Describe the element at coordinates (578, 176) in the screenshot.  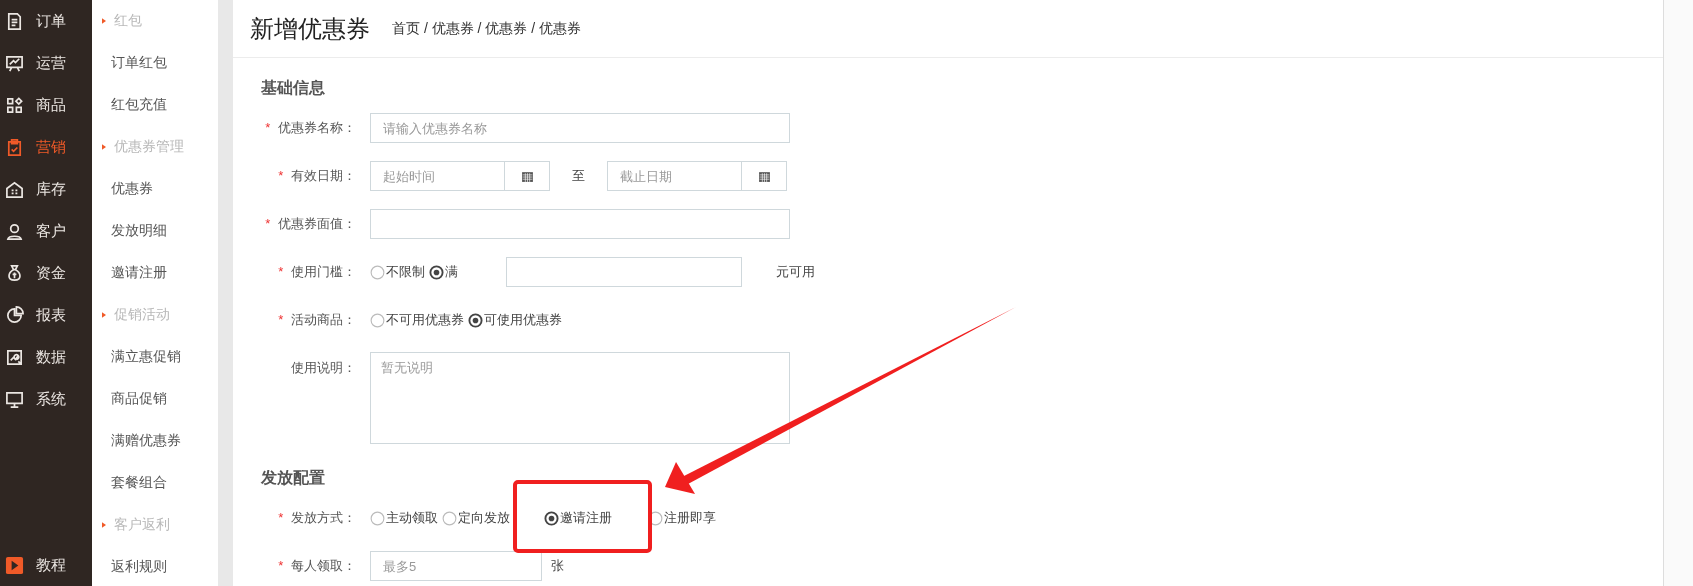
I see `range-separator: 至` at that location.